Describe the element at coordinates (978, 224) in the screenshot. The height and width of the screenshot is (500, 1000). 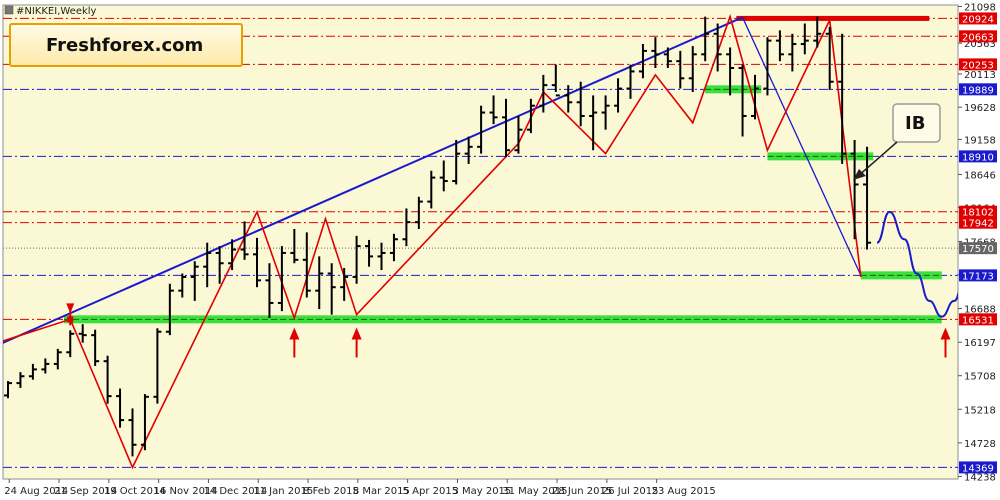
I see `level-label: 17942` at that location.